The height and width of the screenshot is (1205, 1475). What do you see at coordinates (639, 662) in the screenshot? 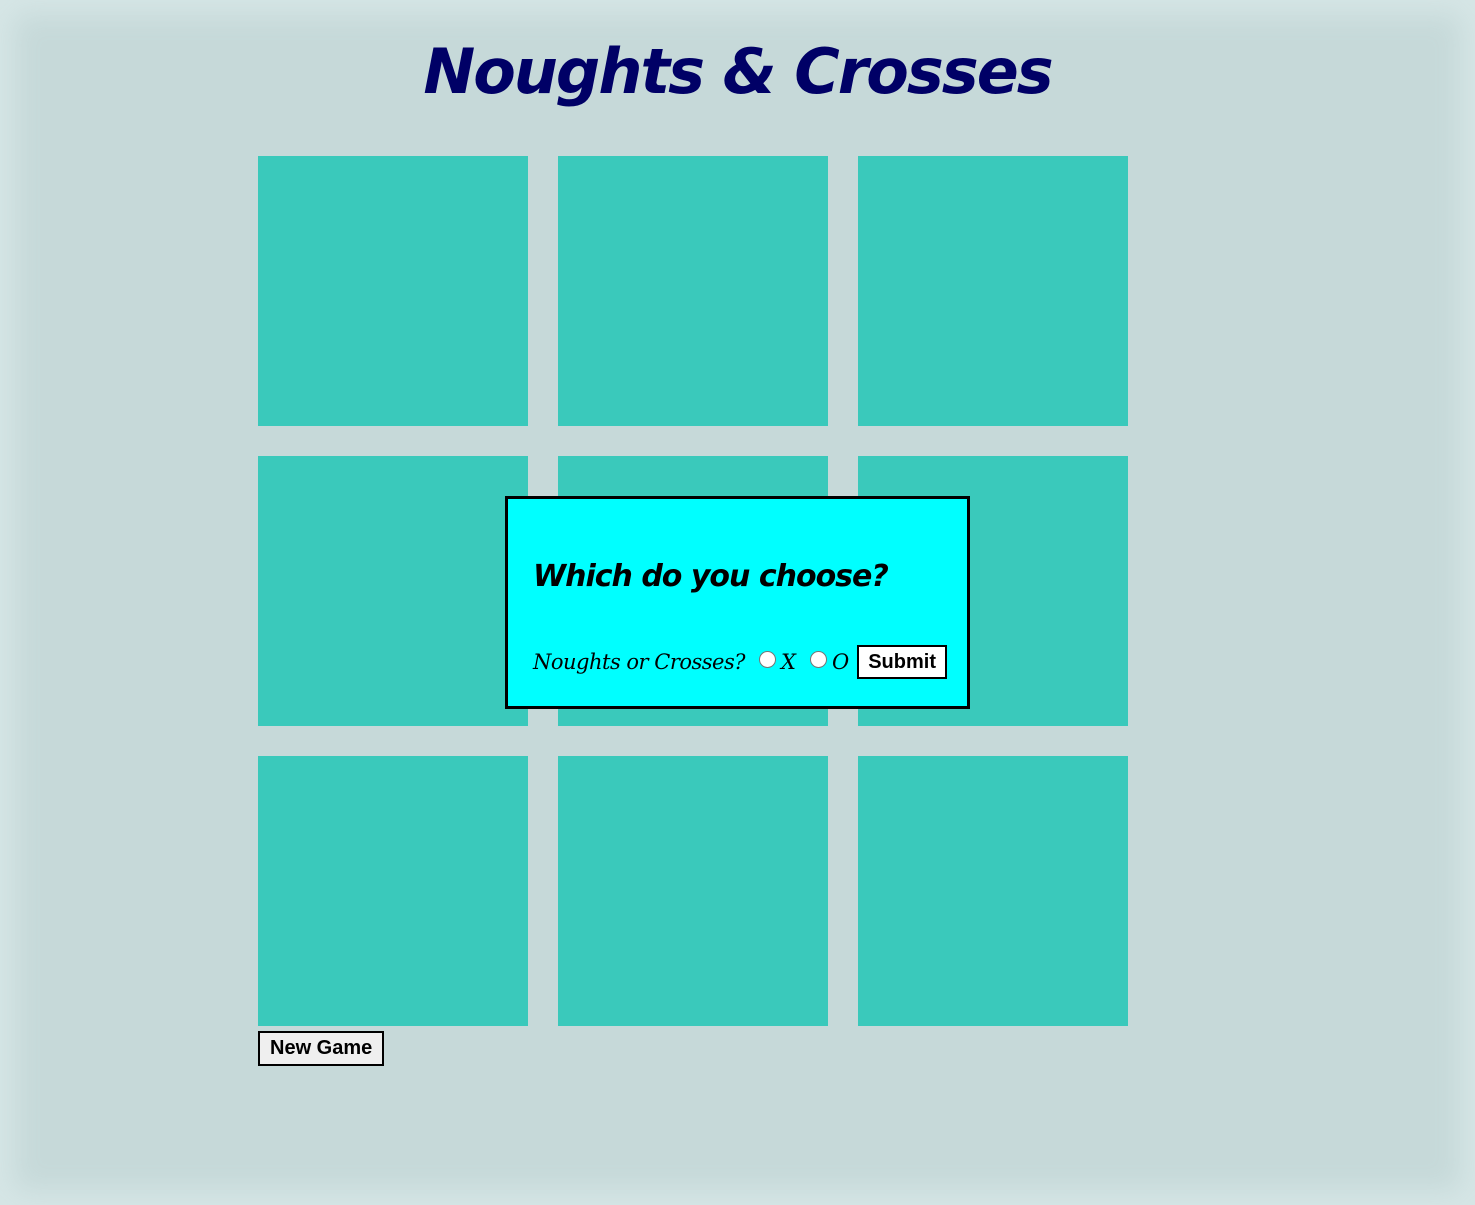
I see `choice-question: Noughts or Crosses?` at bounding box center [639, 662].